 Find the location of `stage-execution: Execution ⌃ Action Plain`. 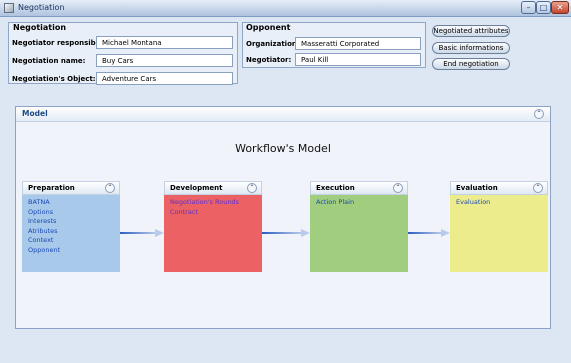

stage-execution: Execution ⌃ Action Plain is located at coordinates (359, 226).